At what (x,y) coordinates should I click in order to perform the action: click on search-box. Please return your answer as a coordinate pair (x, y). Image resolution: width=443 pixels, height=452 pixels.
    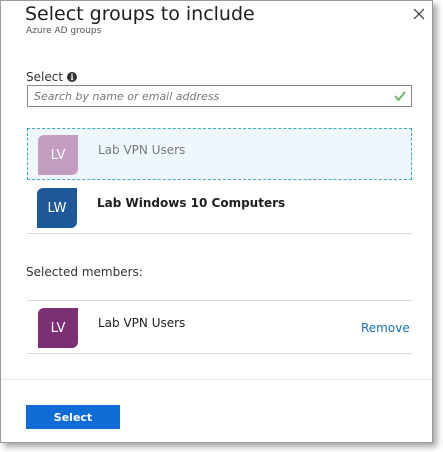
    Looking at the image, I should click on (219, 96).